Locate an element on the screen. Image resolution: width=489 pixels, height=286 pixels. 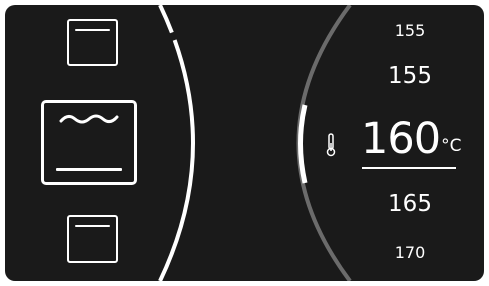
temperature-active-arc is located at coordinates (303, 144).